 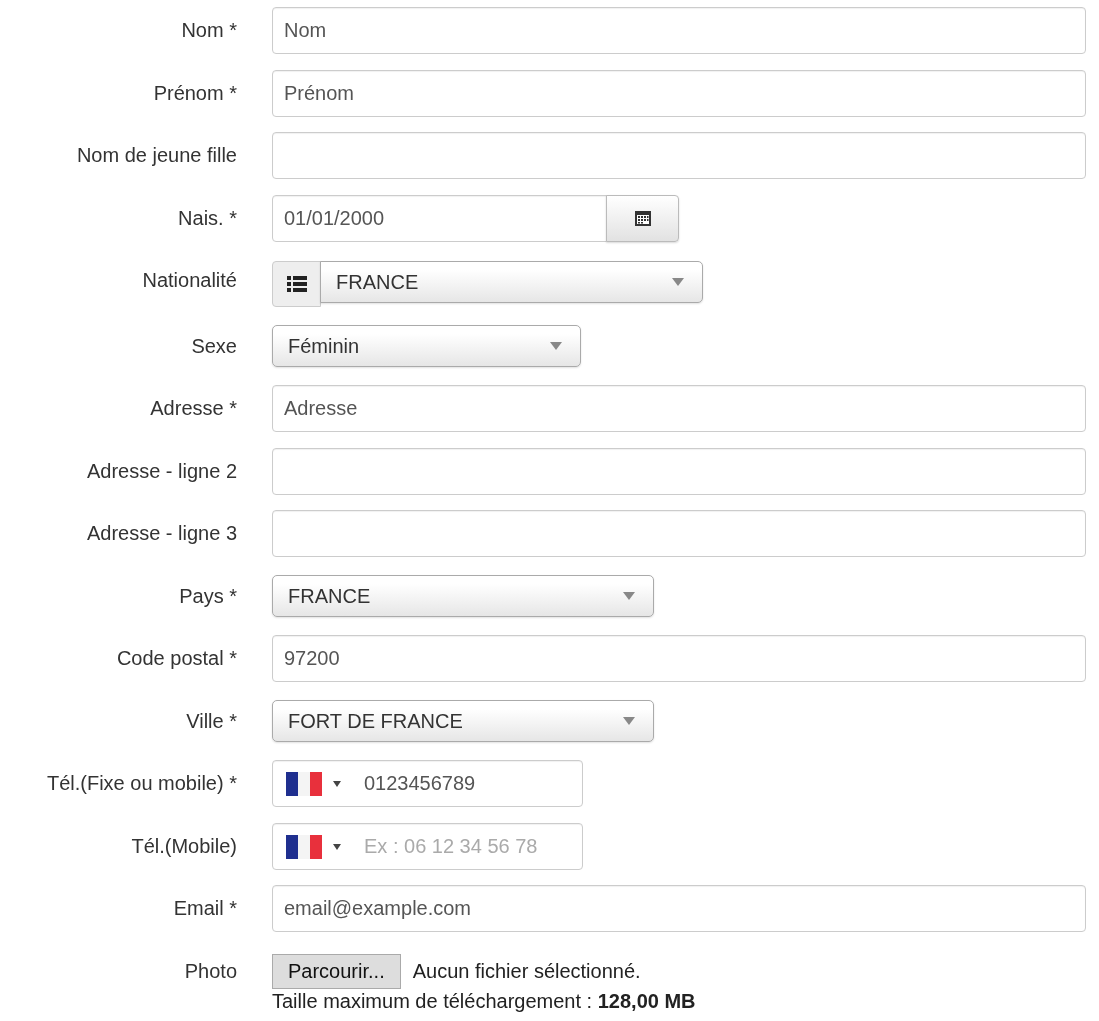 What do you see at coordinates (194, 93) in the screenshot?
I see `field-label: Prénom *` at bounding box center [194, 93].